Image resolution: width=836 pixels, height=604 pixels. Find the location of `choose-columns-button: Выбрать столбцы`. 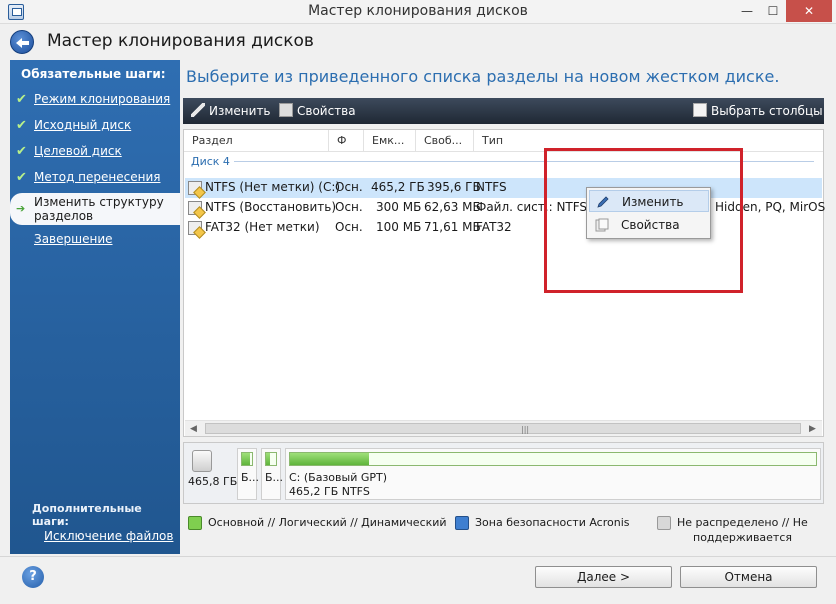

choose-columns-button: Выбрать столбцы is located at coordinates (758, 111).